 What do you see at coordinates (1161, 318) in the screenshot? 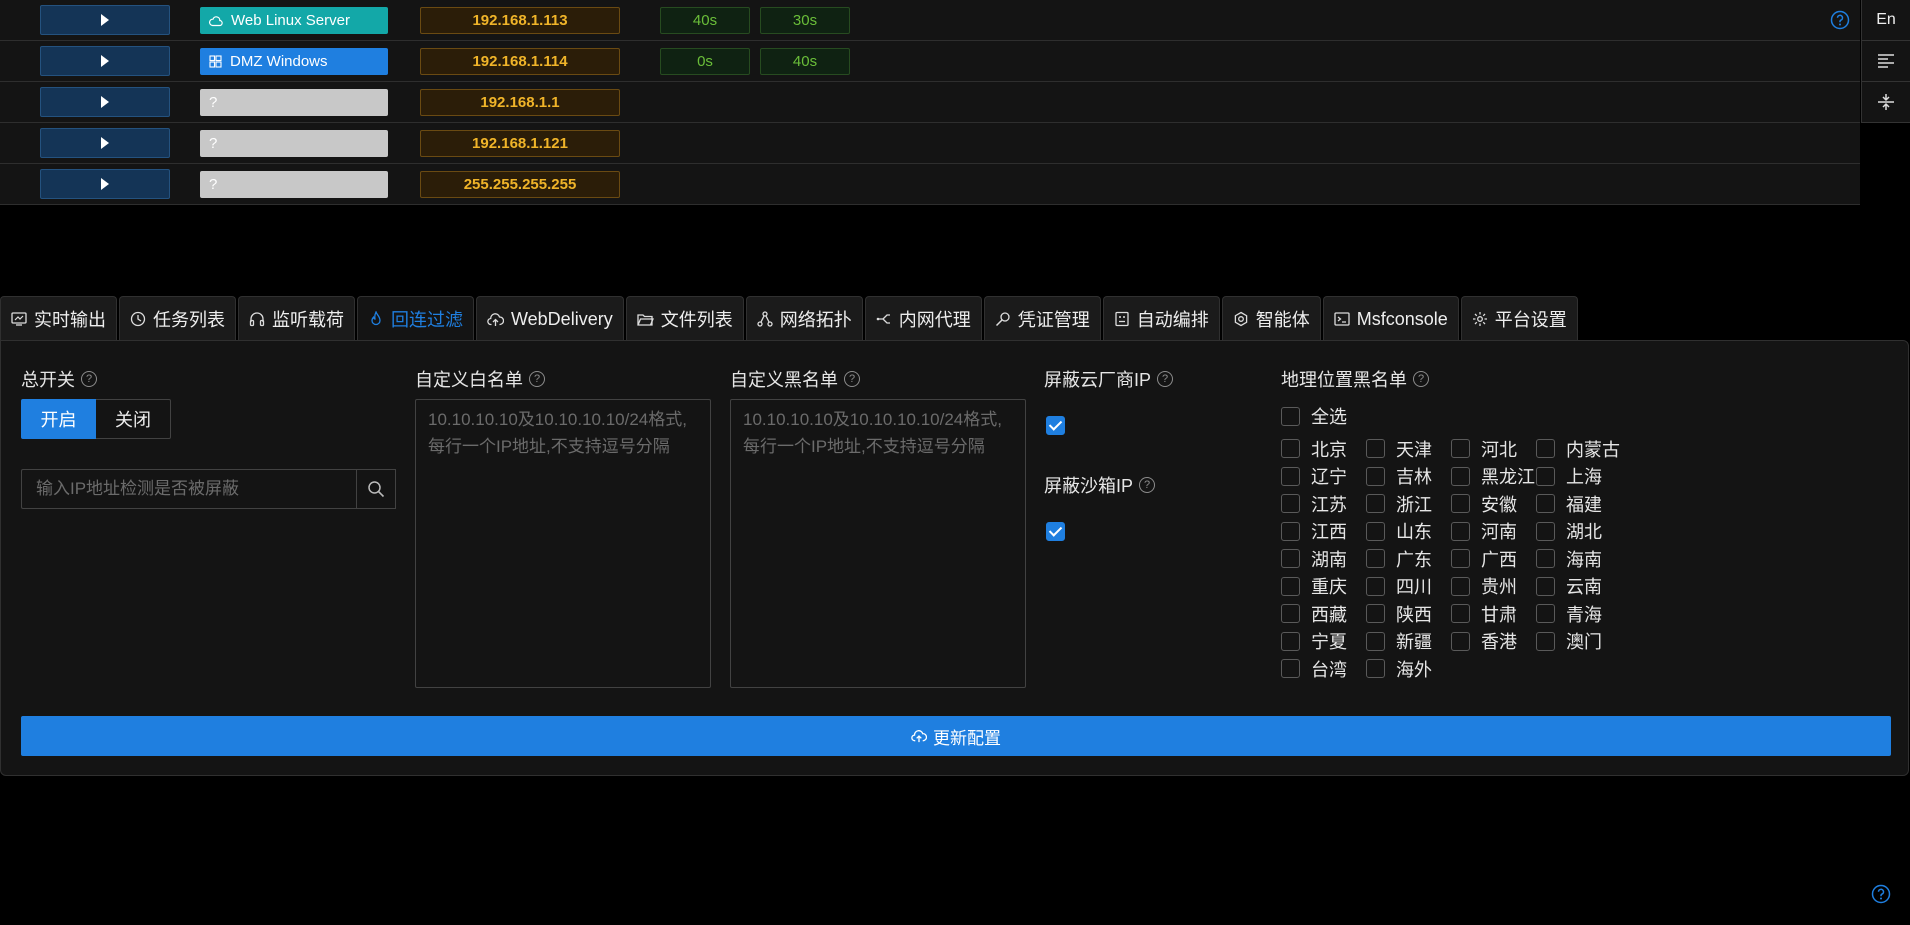
I see `tab-auto-orchestration: 自动编排` at bounding box center [1161, 318].